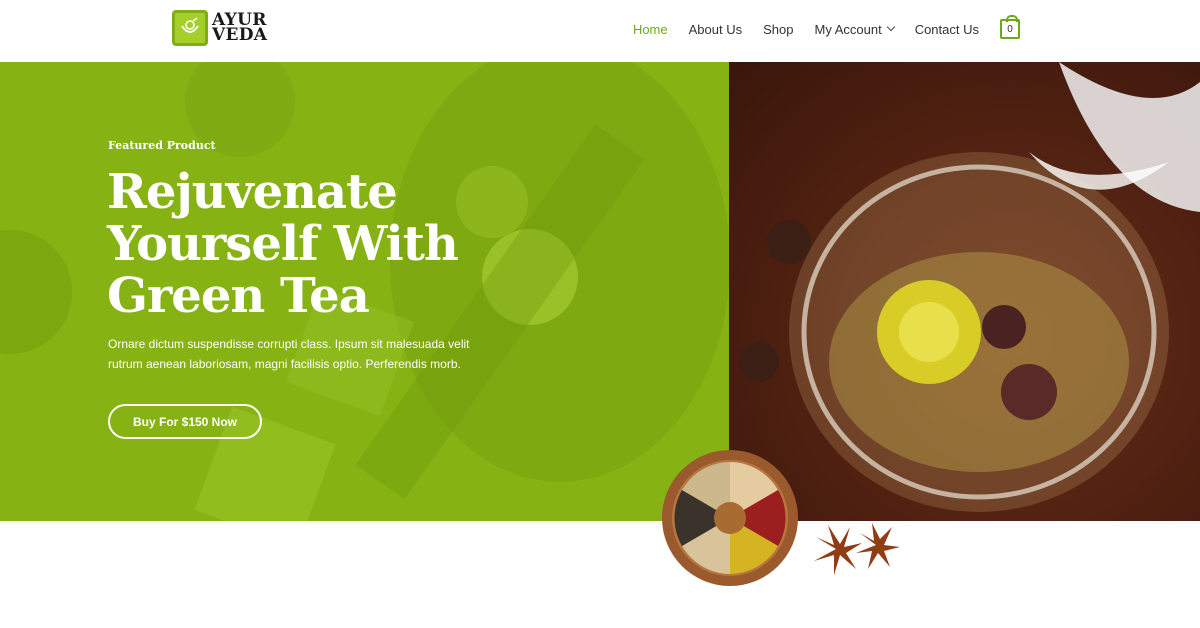 This screenshot has width=1200, height=628. What do you see at coordinates (162, 145) in the screenshot?
I see `hero-eyebrow: Featured Product` at bounding box center [162, 145].